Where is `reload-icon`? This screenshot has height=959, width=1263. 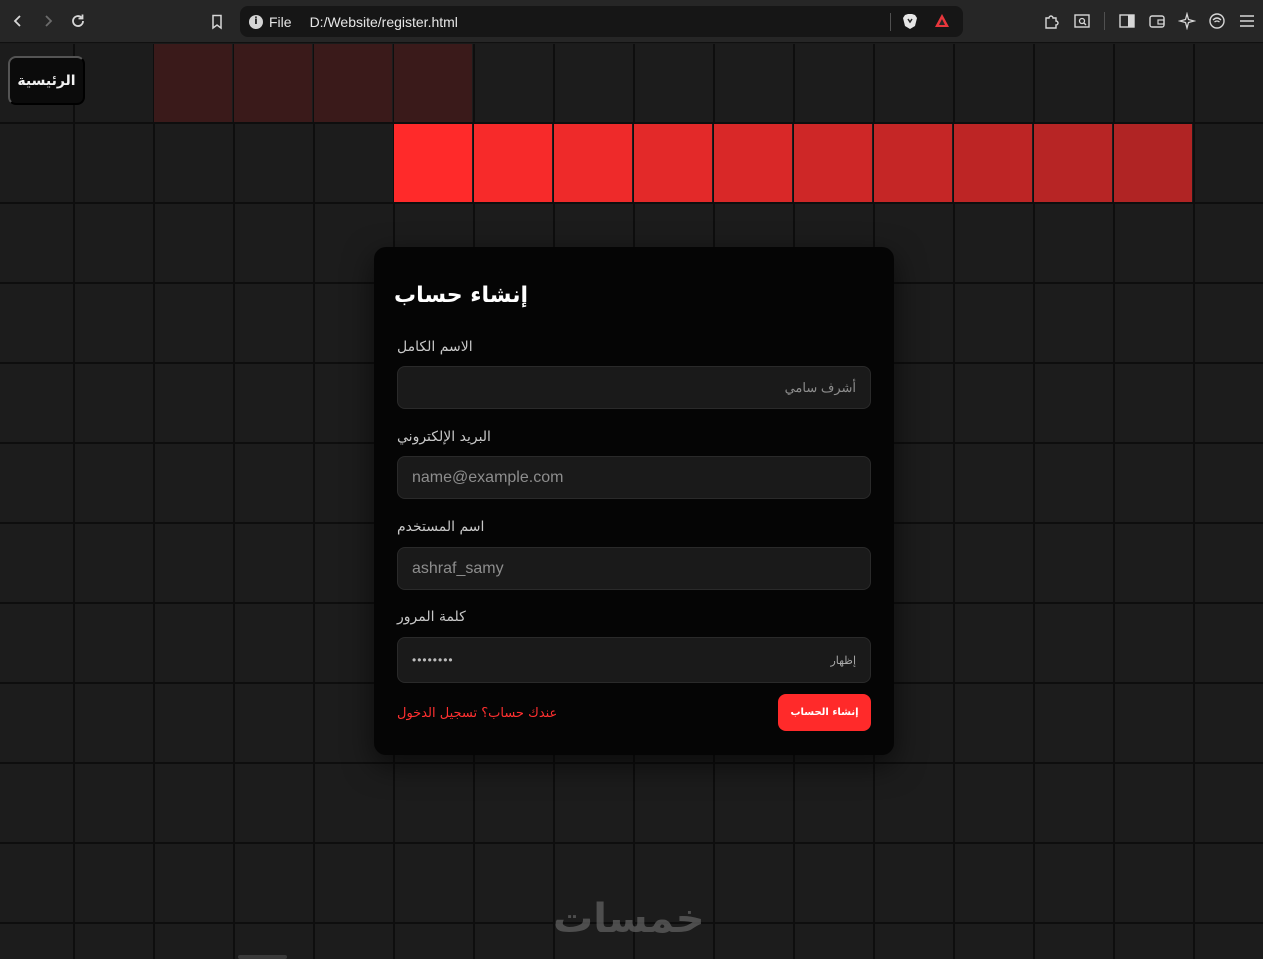 reload-icon is located at coordinates (78, 21).